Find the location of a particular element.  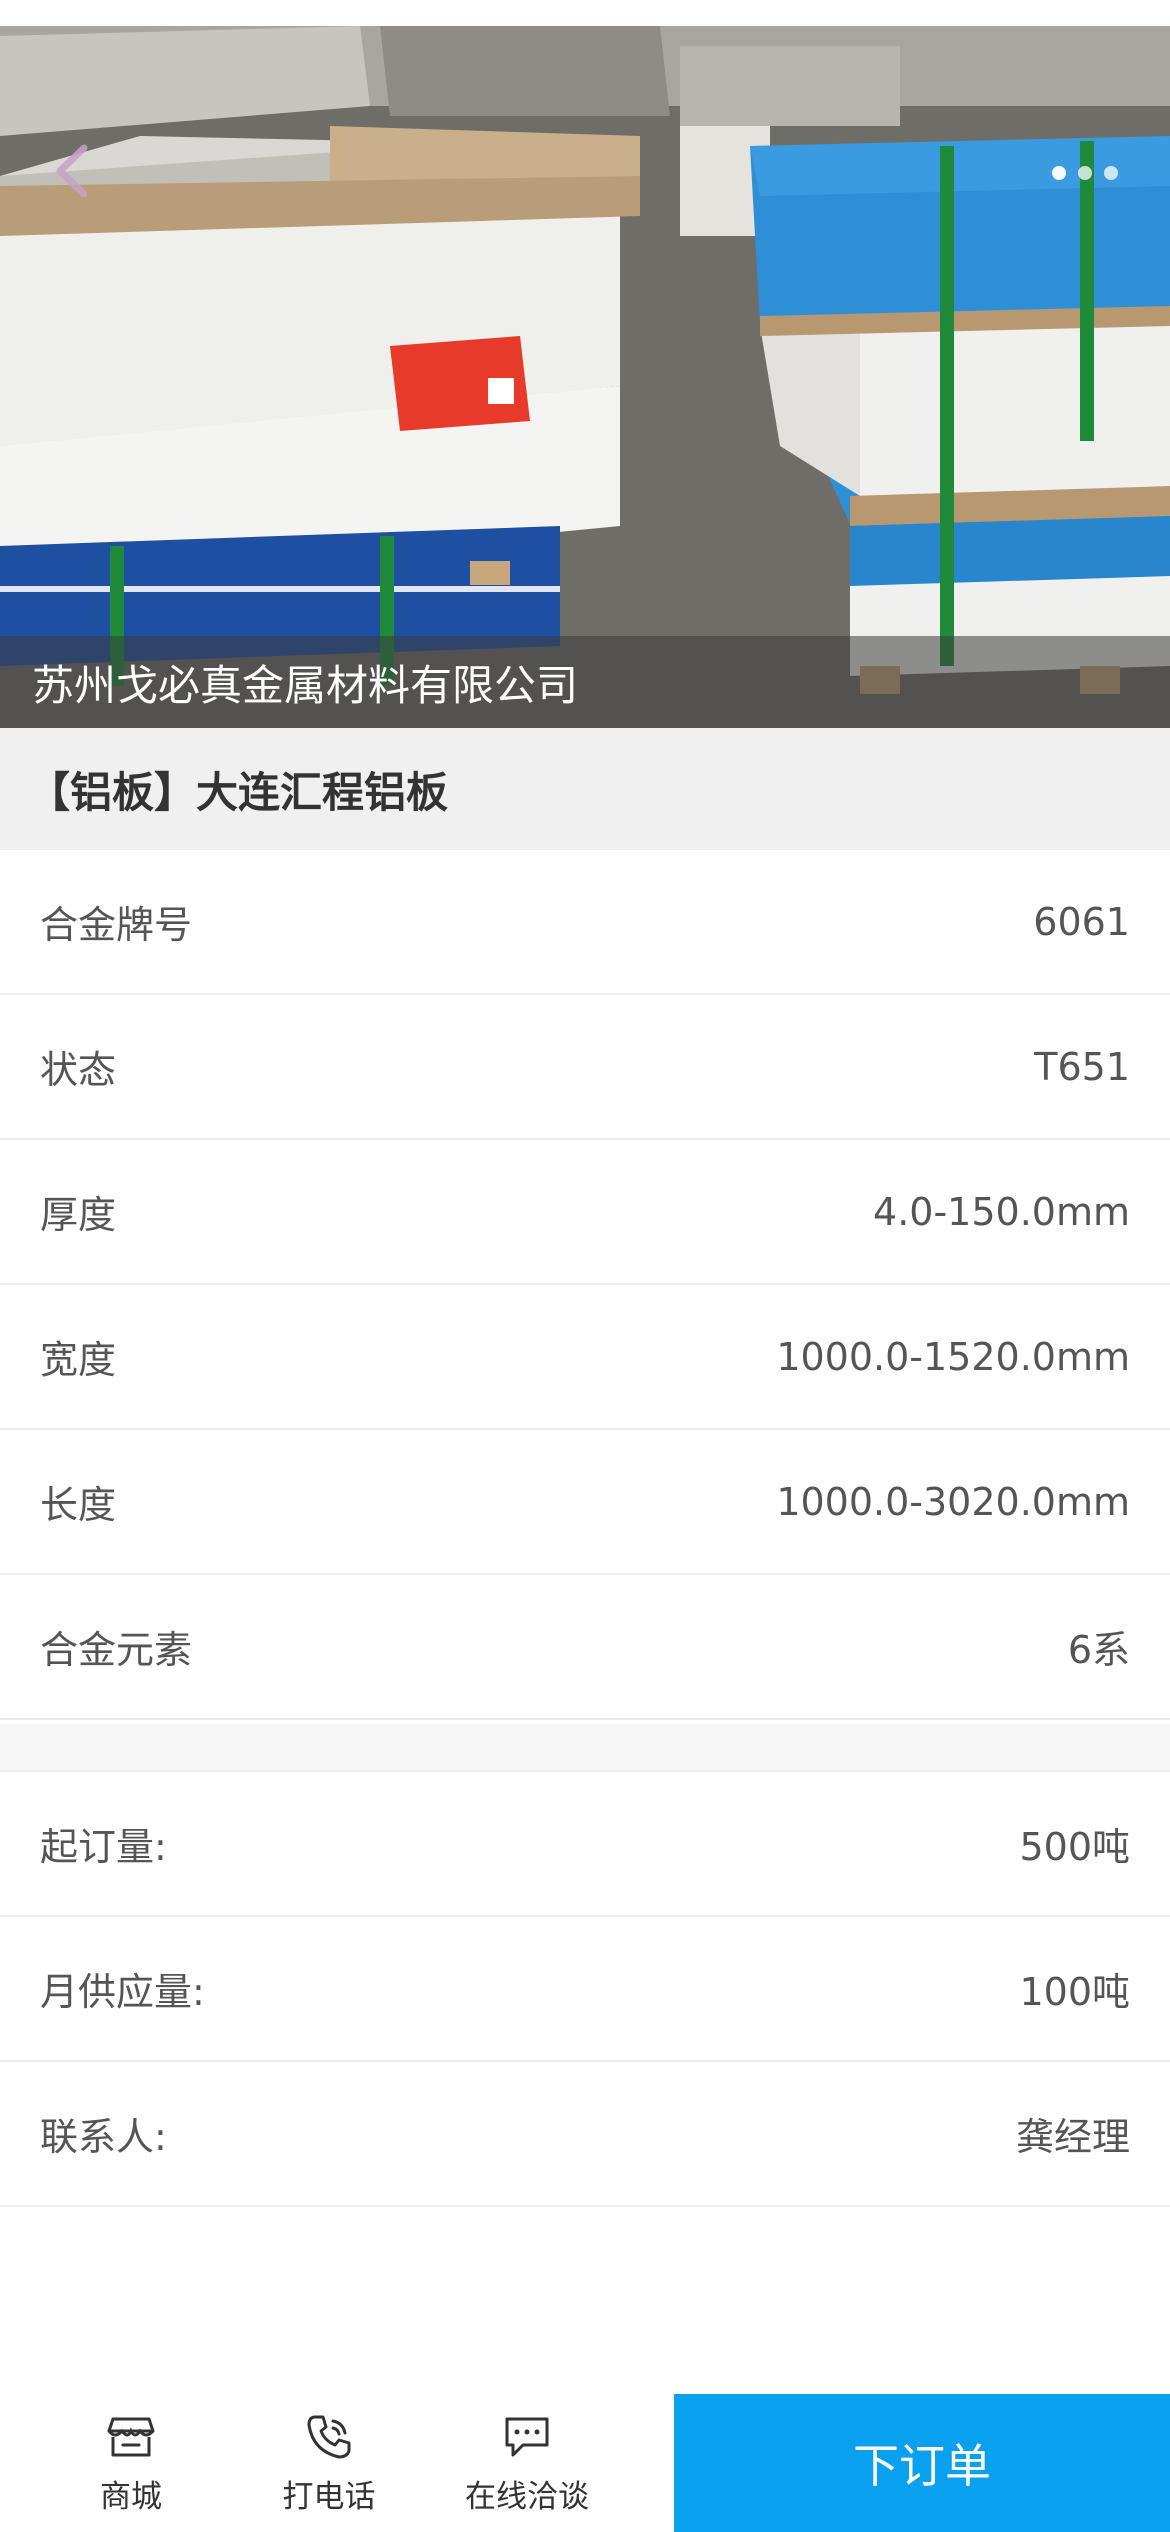

order-value: 100吨 is located at coordinates (1074, 1992).